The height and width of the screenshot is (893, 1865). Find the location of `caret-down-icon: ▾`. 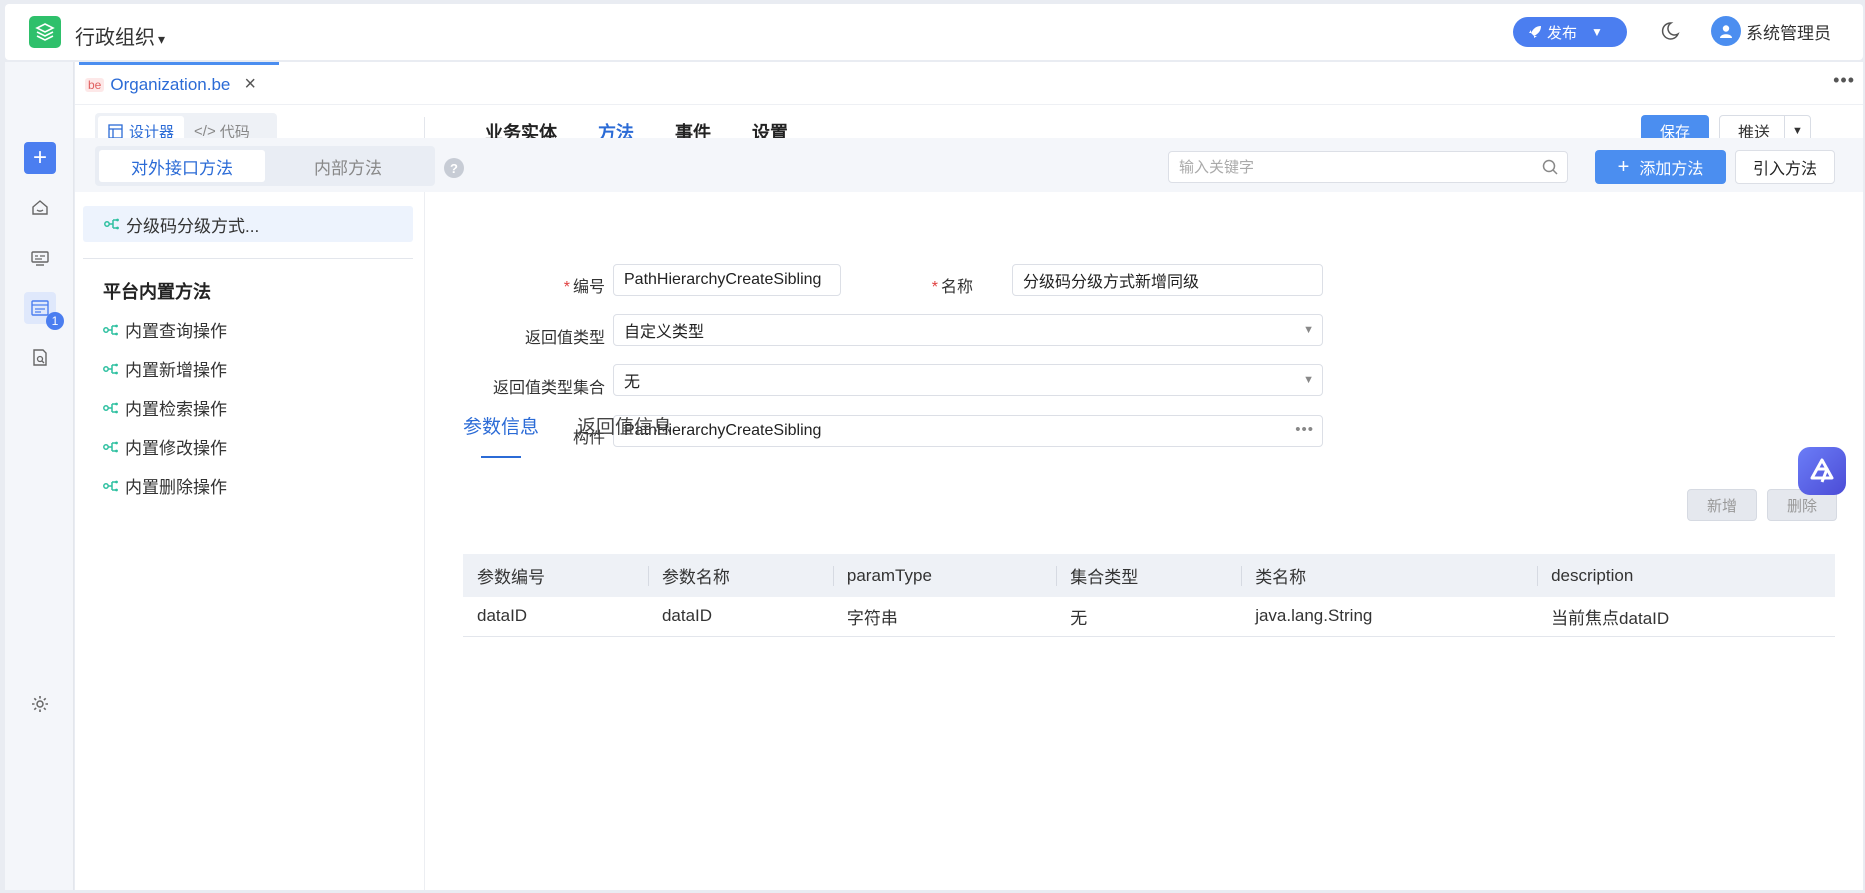

caret-down-icon: ▾ is located at coordinates (162, 39).